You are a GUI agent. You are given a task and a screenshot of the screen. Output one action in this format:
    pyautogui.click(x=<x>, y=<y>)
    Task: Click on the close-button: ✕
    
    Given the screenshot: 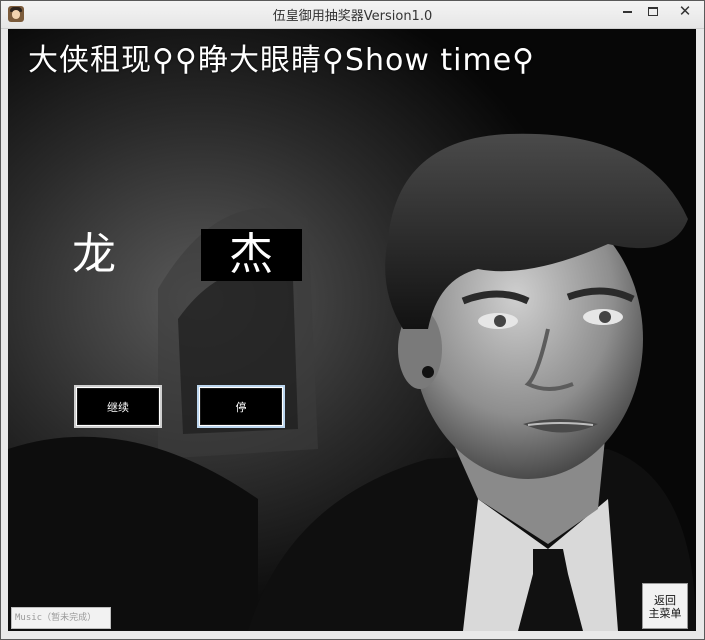 What is the action you would take?
    pyautogui.click(x=685, y=11)
    